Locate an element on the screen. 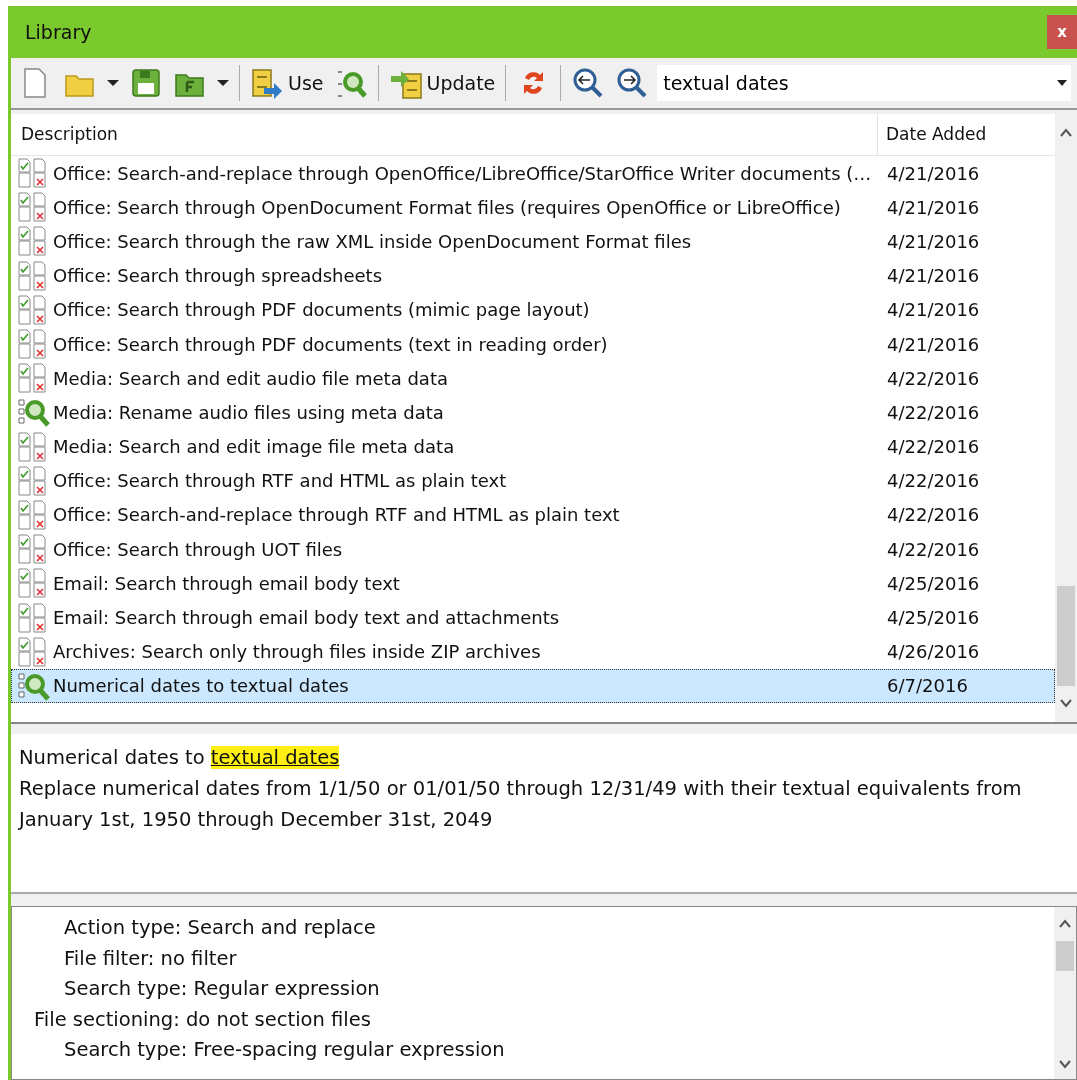 This screenshot has height=1080, width=1077. item-title: Numerical dates to textual dates is located at coordinates (180, 758).